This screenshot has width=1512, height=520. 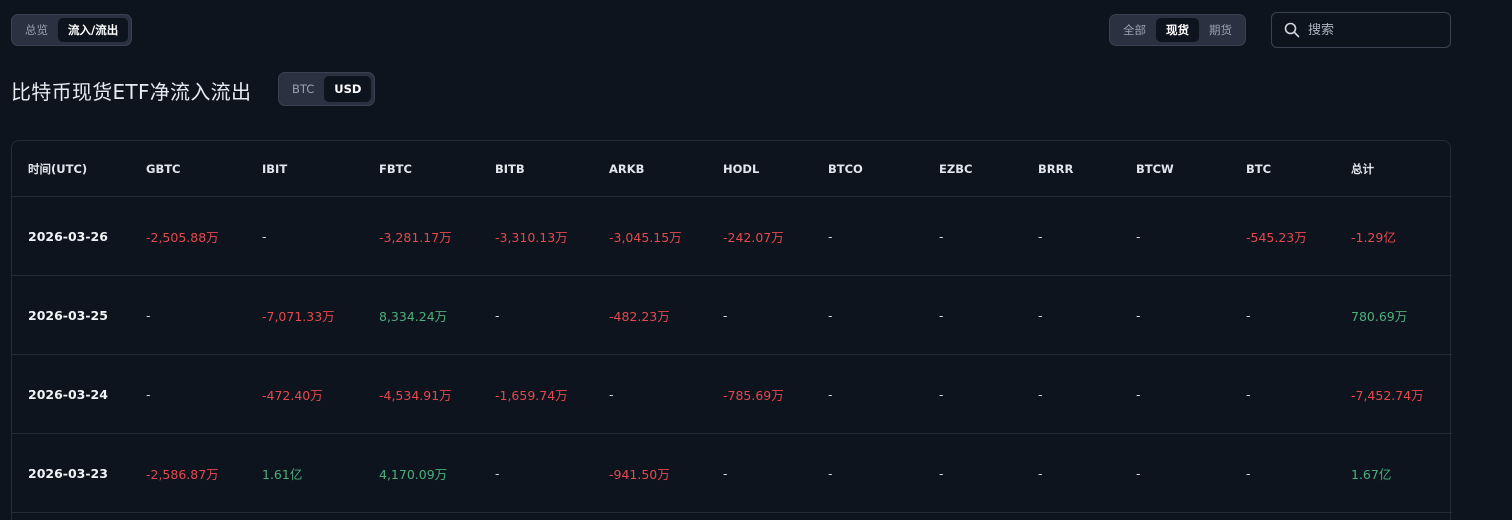 I want to click on column-header: EZBC, so click(x=955, y=168).